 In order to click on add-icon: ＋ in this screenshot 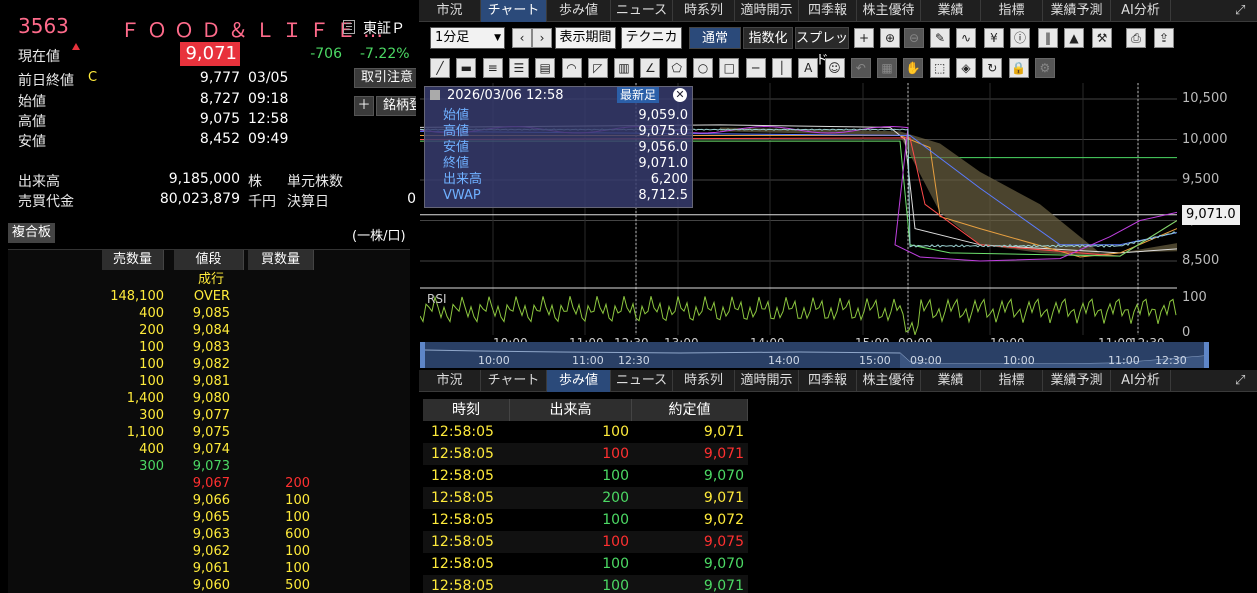, I will do `click(364, 106)`.